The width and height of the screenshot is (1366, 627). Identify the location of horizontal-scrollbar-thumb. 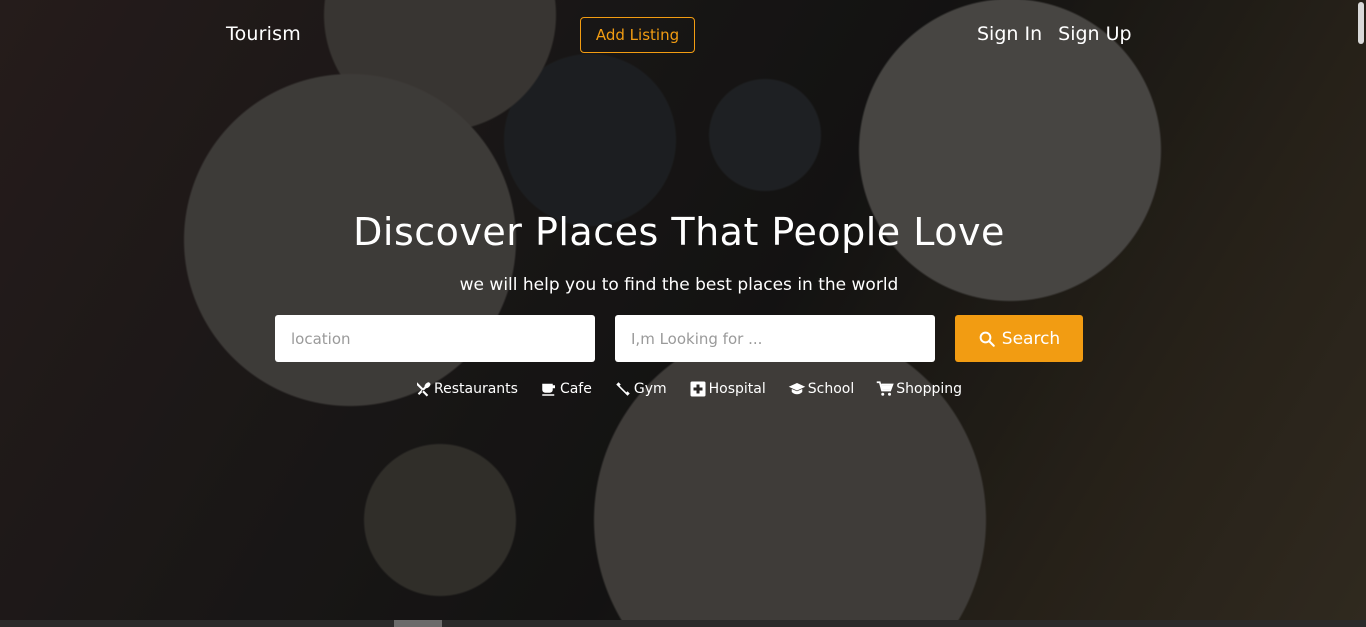
(418, 623).